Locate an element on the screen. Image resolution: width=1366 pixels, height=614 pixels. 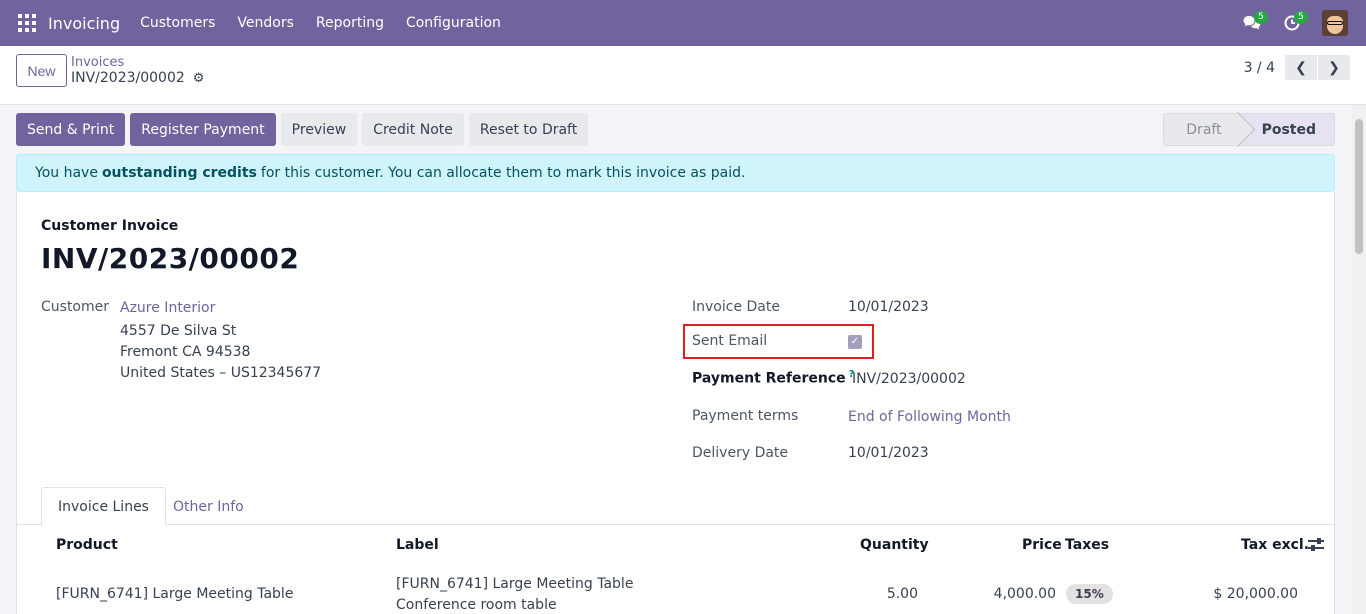
chevron-right-icon: ❯ is located at coordinates (1334, 67).